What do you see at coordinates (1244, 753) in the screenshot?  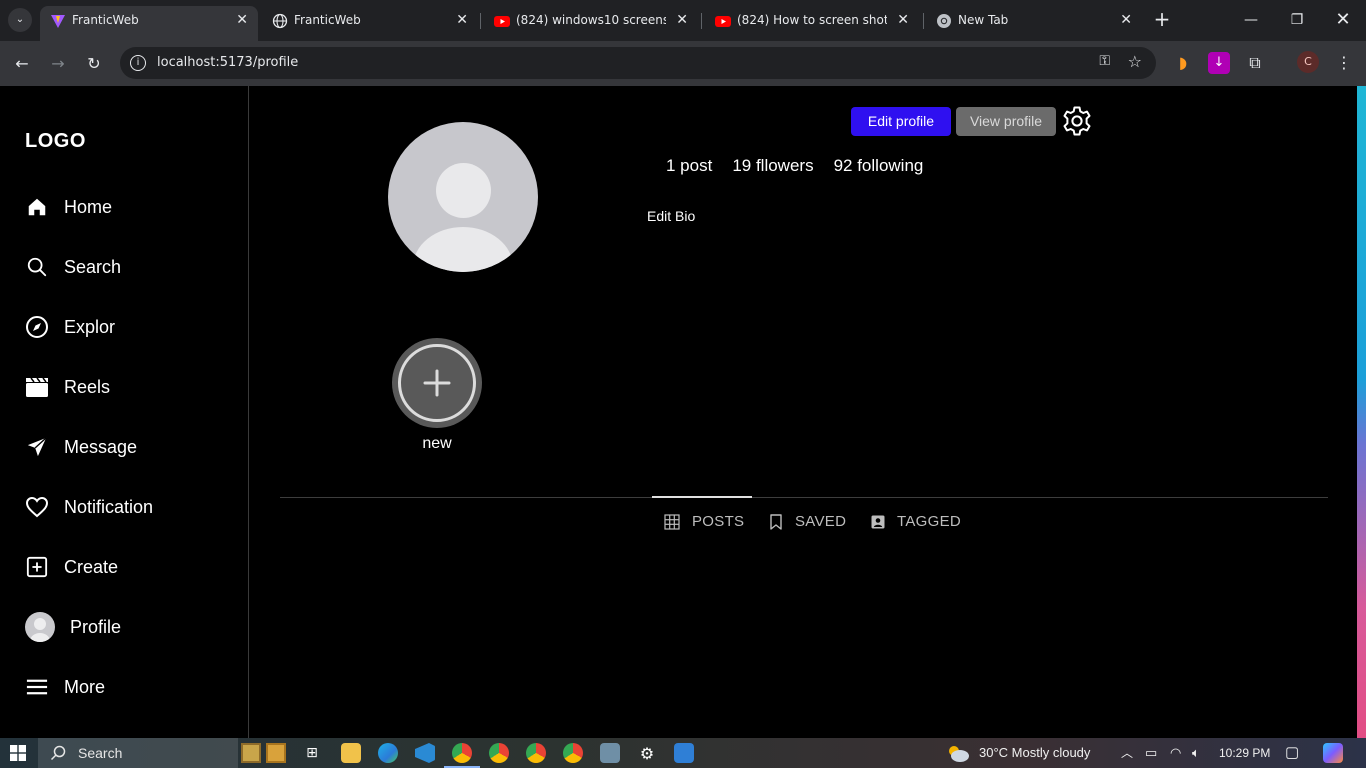 I see `taskbar-clock: 10:29 PM` at bounding box center [1244, 753].